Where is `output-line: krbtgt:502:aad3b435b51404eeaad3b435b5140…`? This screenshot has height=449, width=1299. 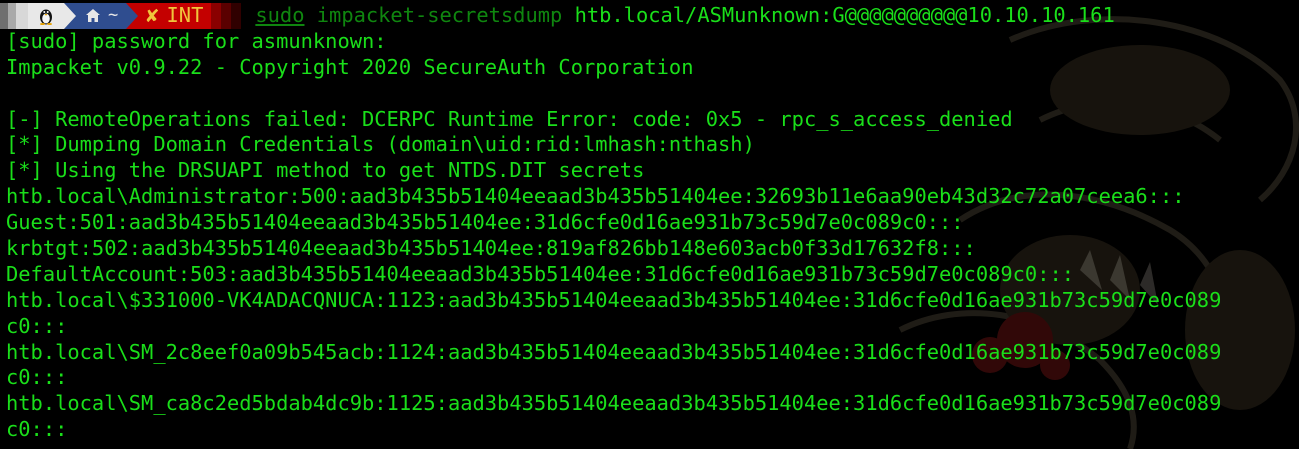 output-line: krbtgt:502:aad3b435b51404eeaad3b435b5140… is located at coordinates (491, 248).